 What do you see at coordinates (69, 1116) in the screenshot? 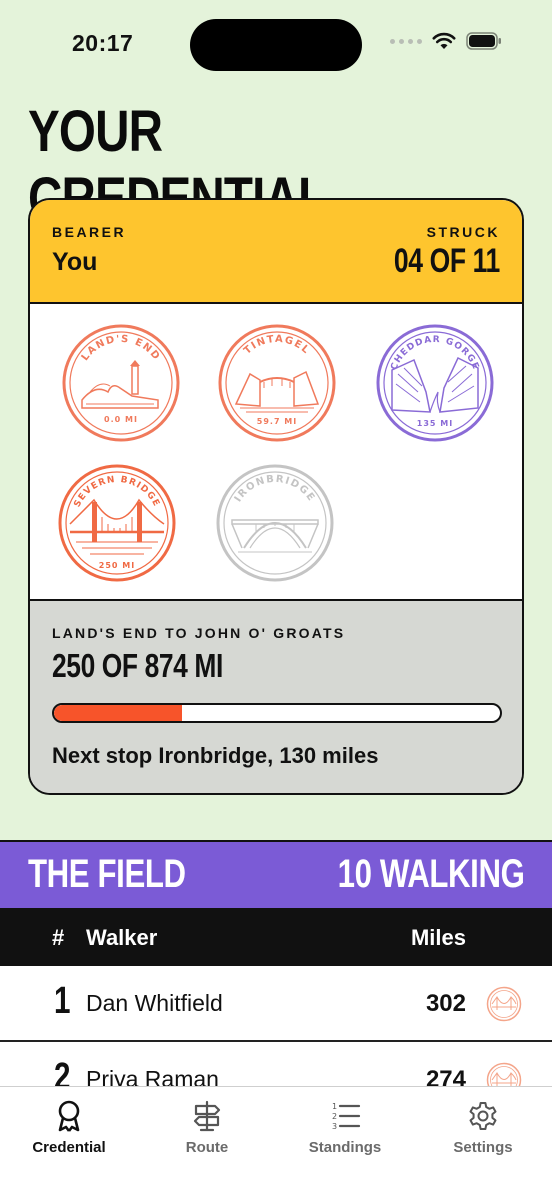
I see `ribbon-badge-icon` at bounding box center [69, 1116].